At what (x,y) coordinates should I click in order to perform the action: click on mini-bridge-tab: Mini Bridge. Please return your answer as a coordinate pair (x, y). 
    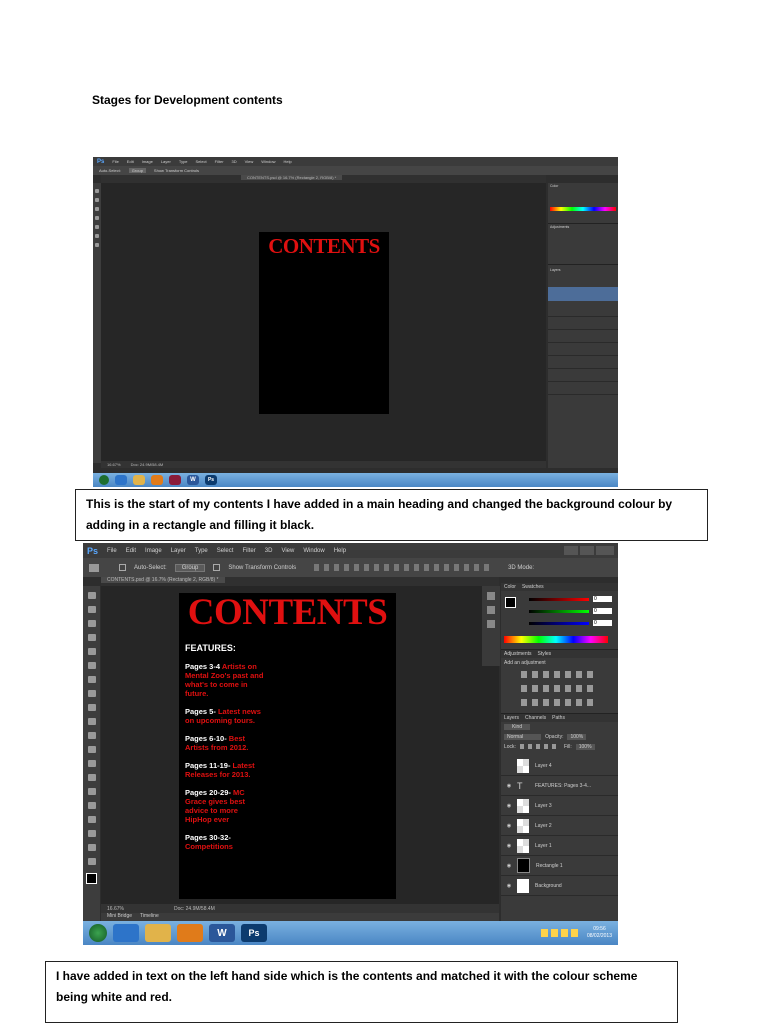
    Looking at the image, I should click on (119, 917).